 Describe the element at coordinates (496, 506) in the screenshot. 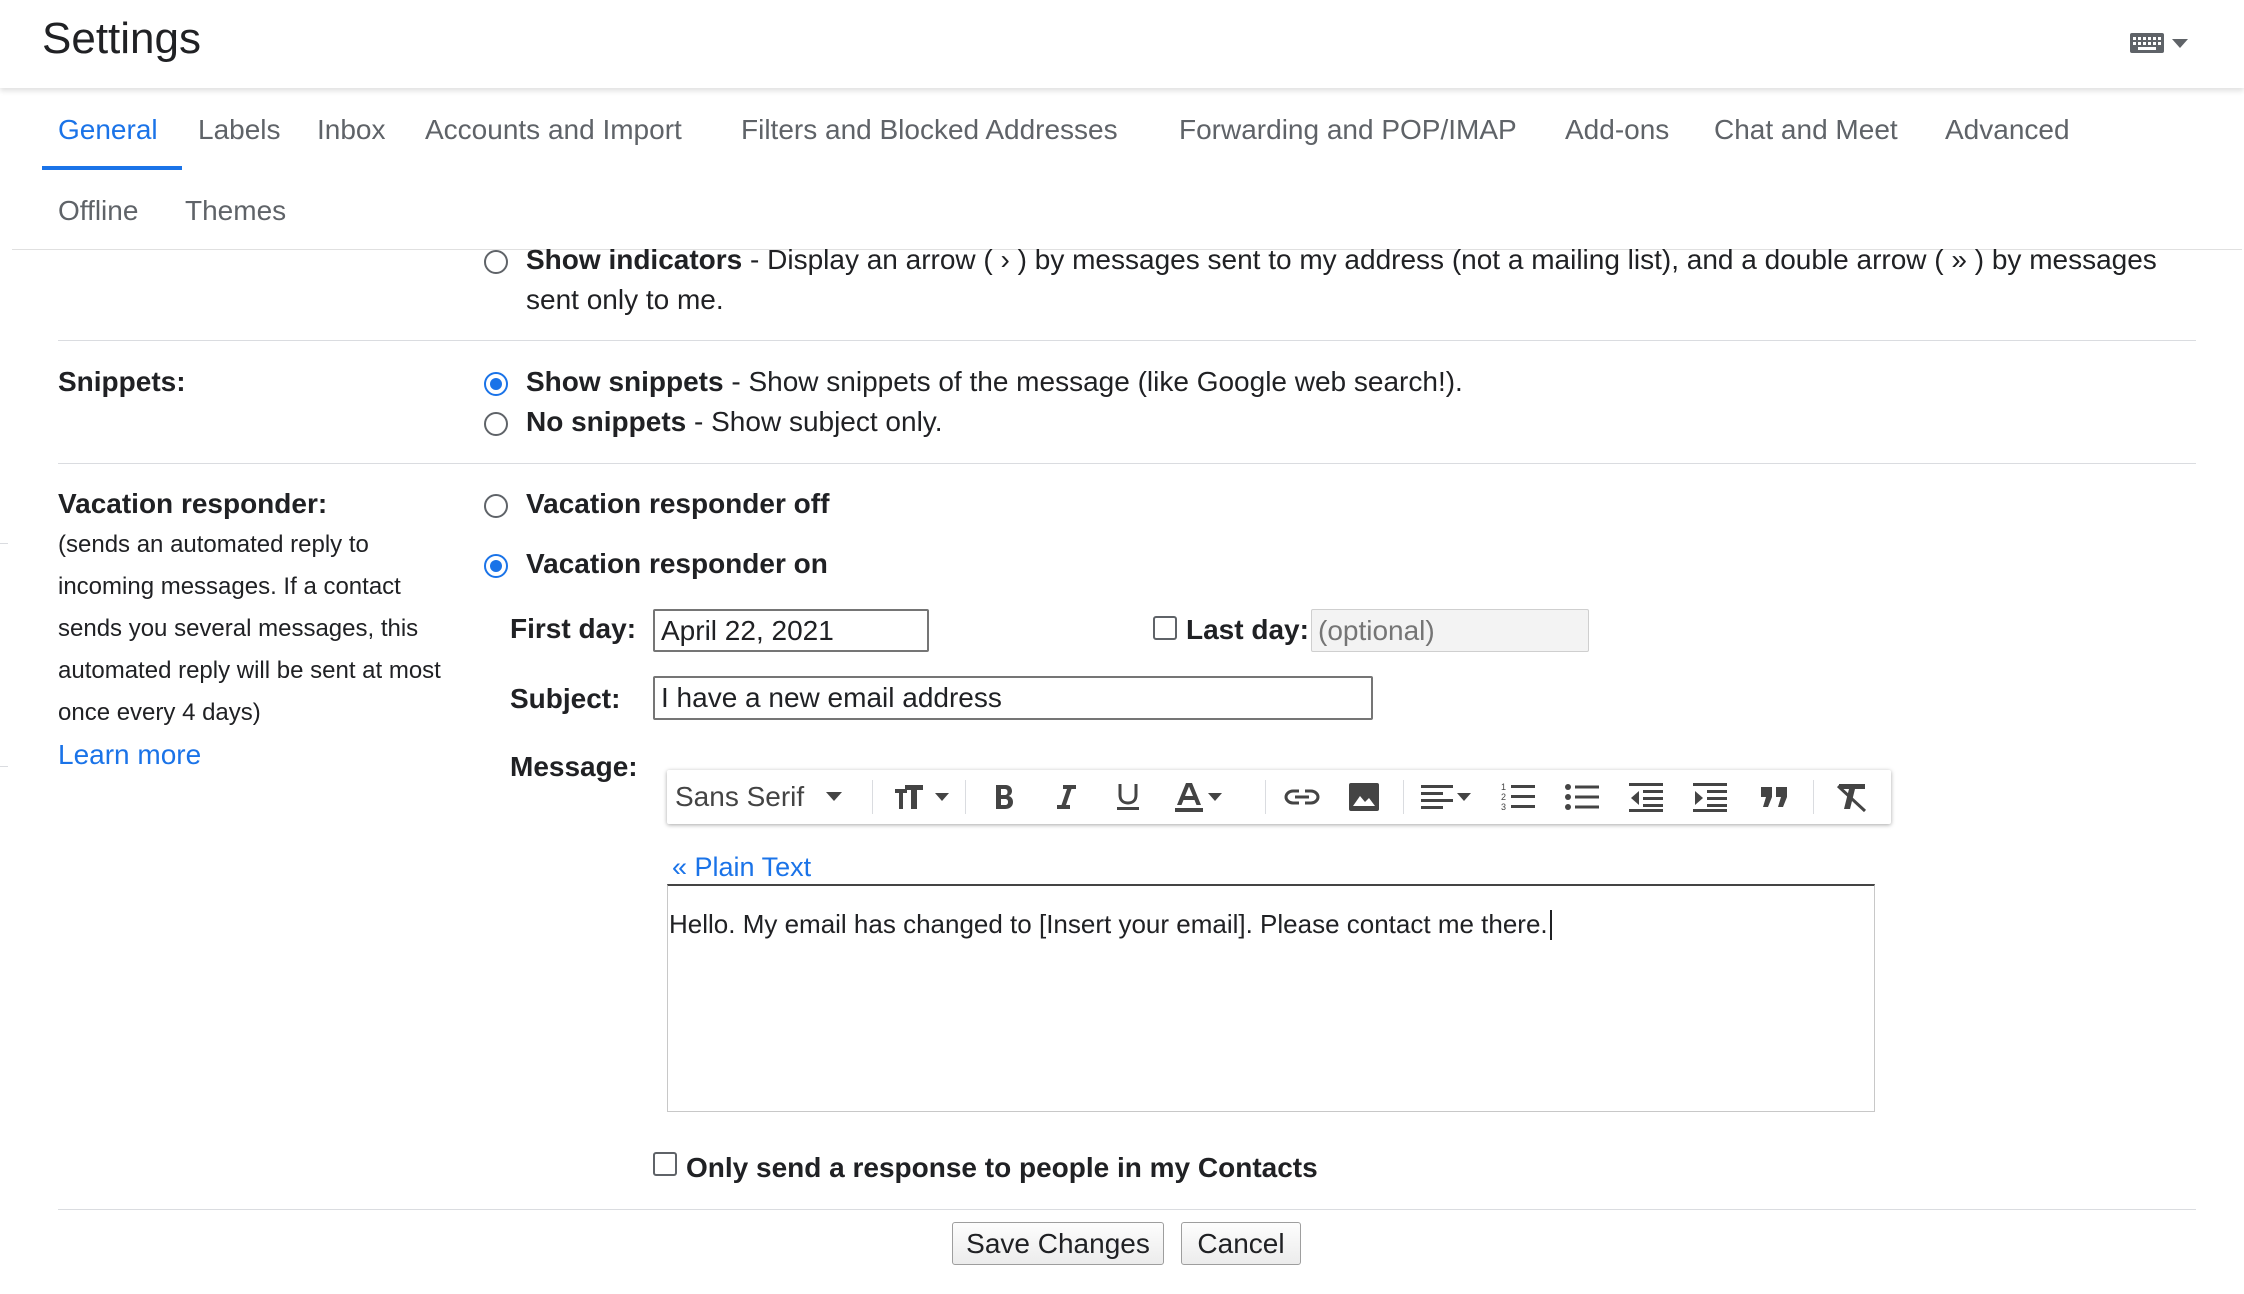

I see `vacation-off-radio` at that location.